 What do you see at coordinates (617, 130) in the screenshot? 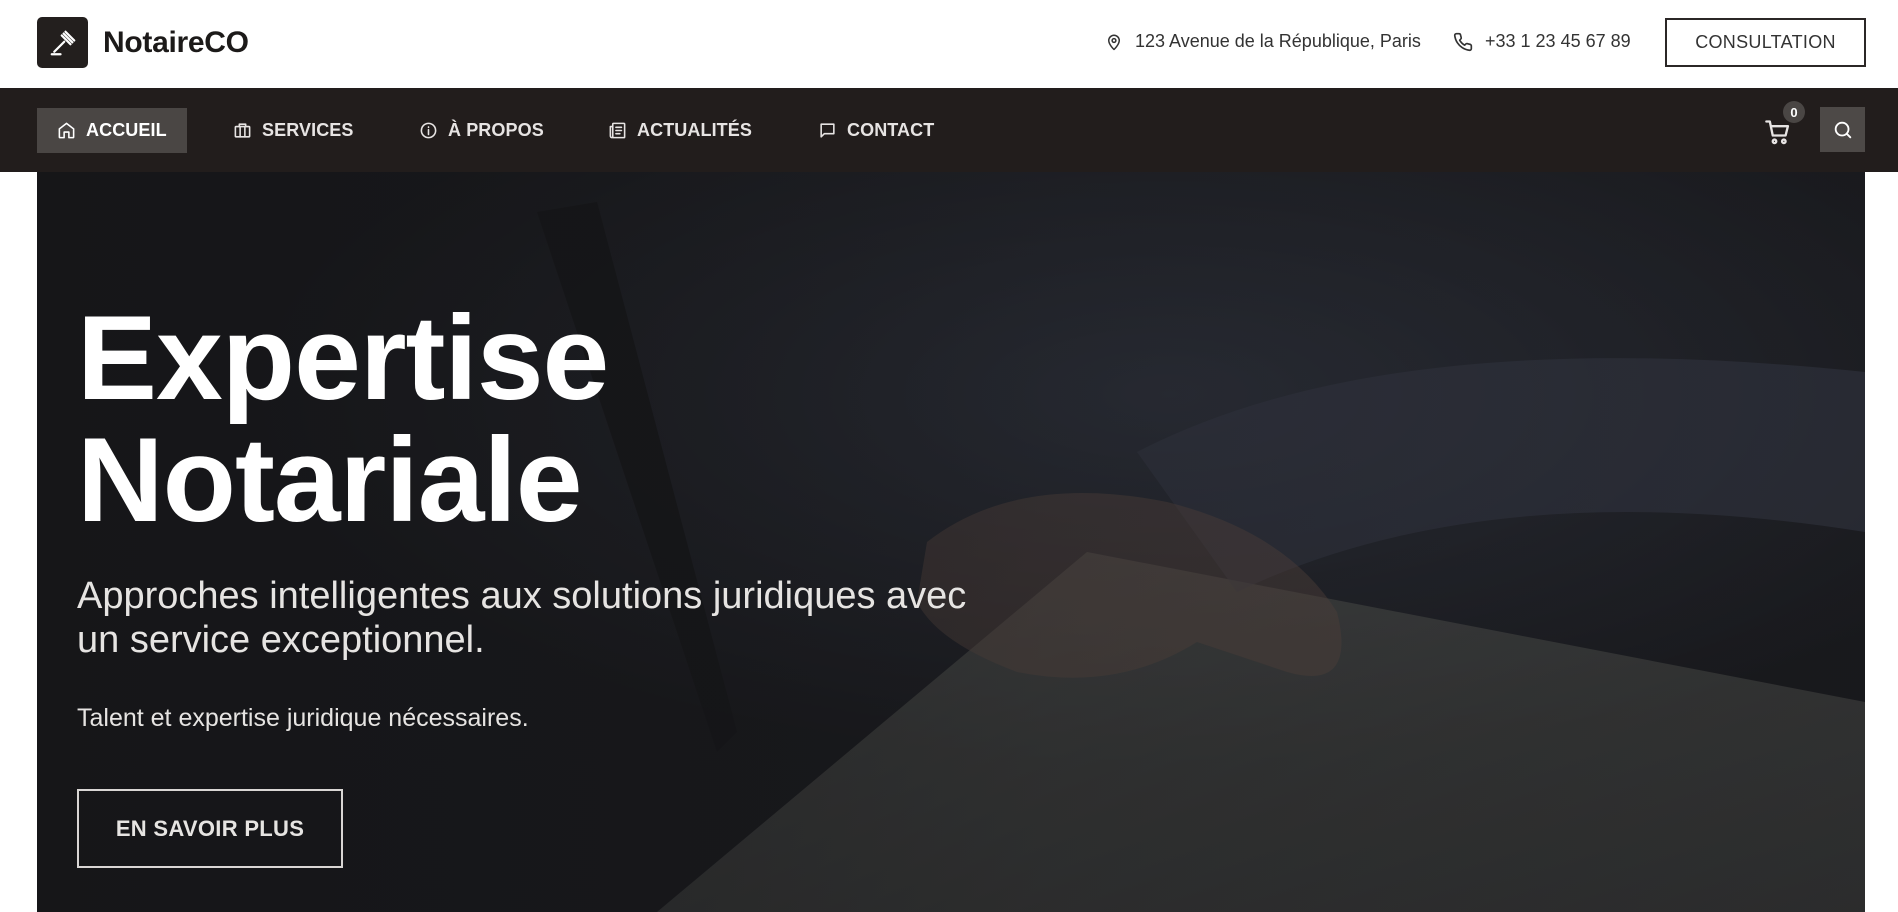
I see `newspaper-icon` at bounding box center [617, 130].